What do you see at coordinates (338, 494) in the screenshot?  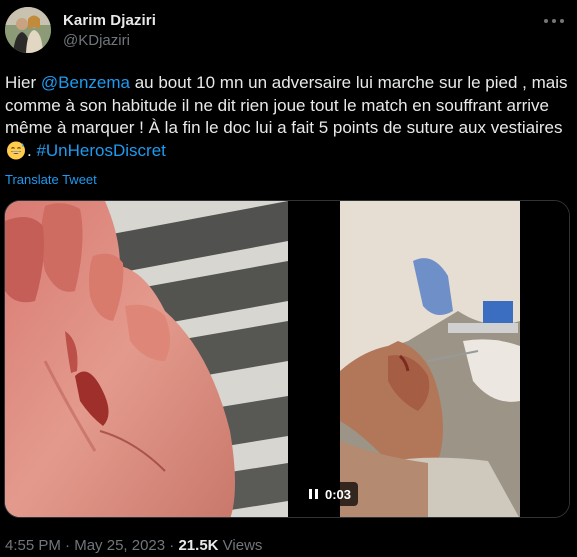 I see `video-time: 0:03` at bounding box center [338, 494].